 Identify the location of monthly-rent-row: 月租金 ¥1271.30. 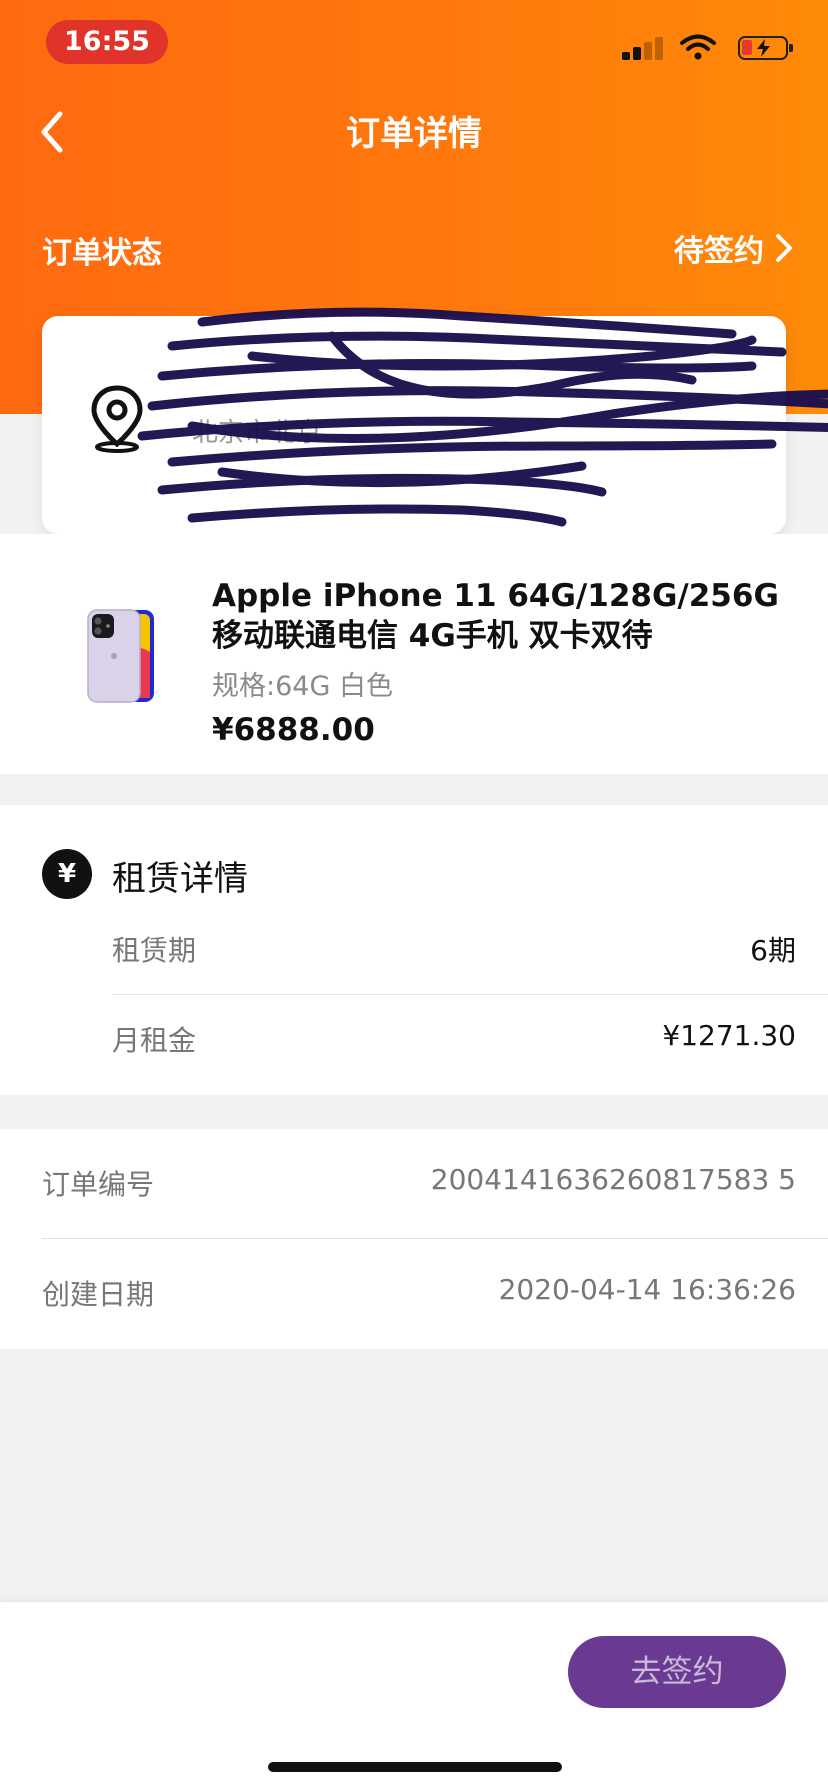
(470, 1040).